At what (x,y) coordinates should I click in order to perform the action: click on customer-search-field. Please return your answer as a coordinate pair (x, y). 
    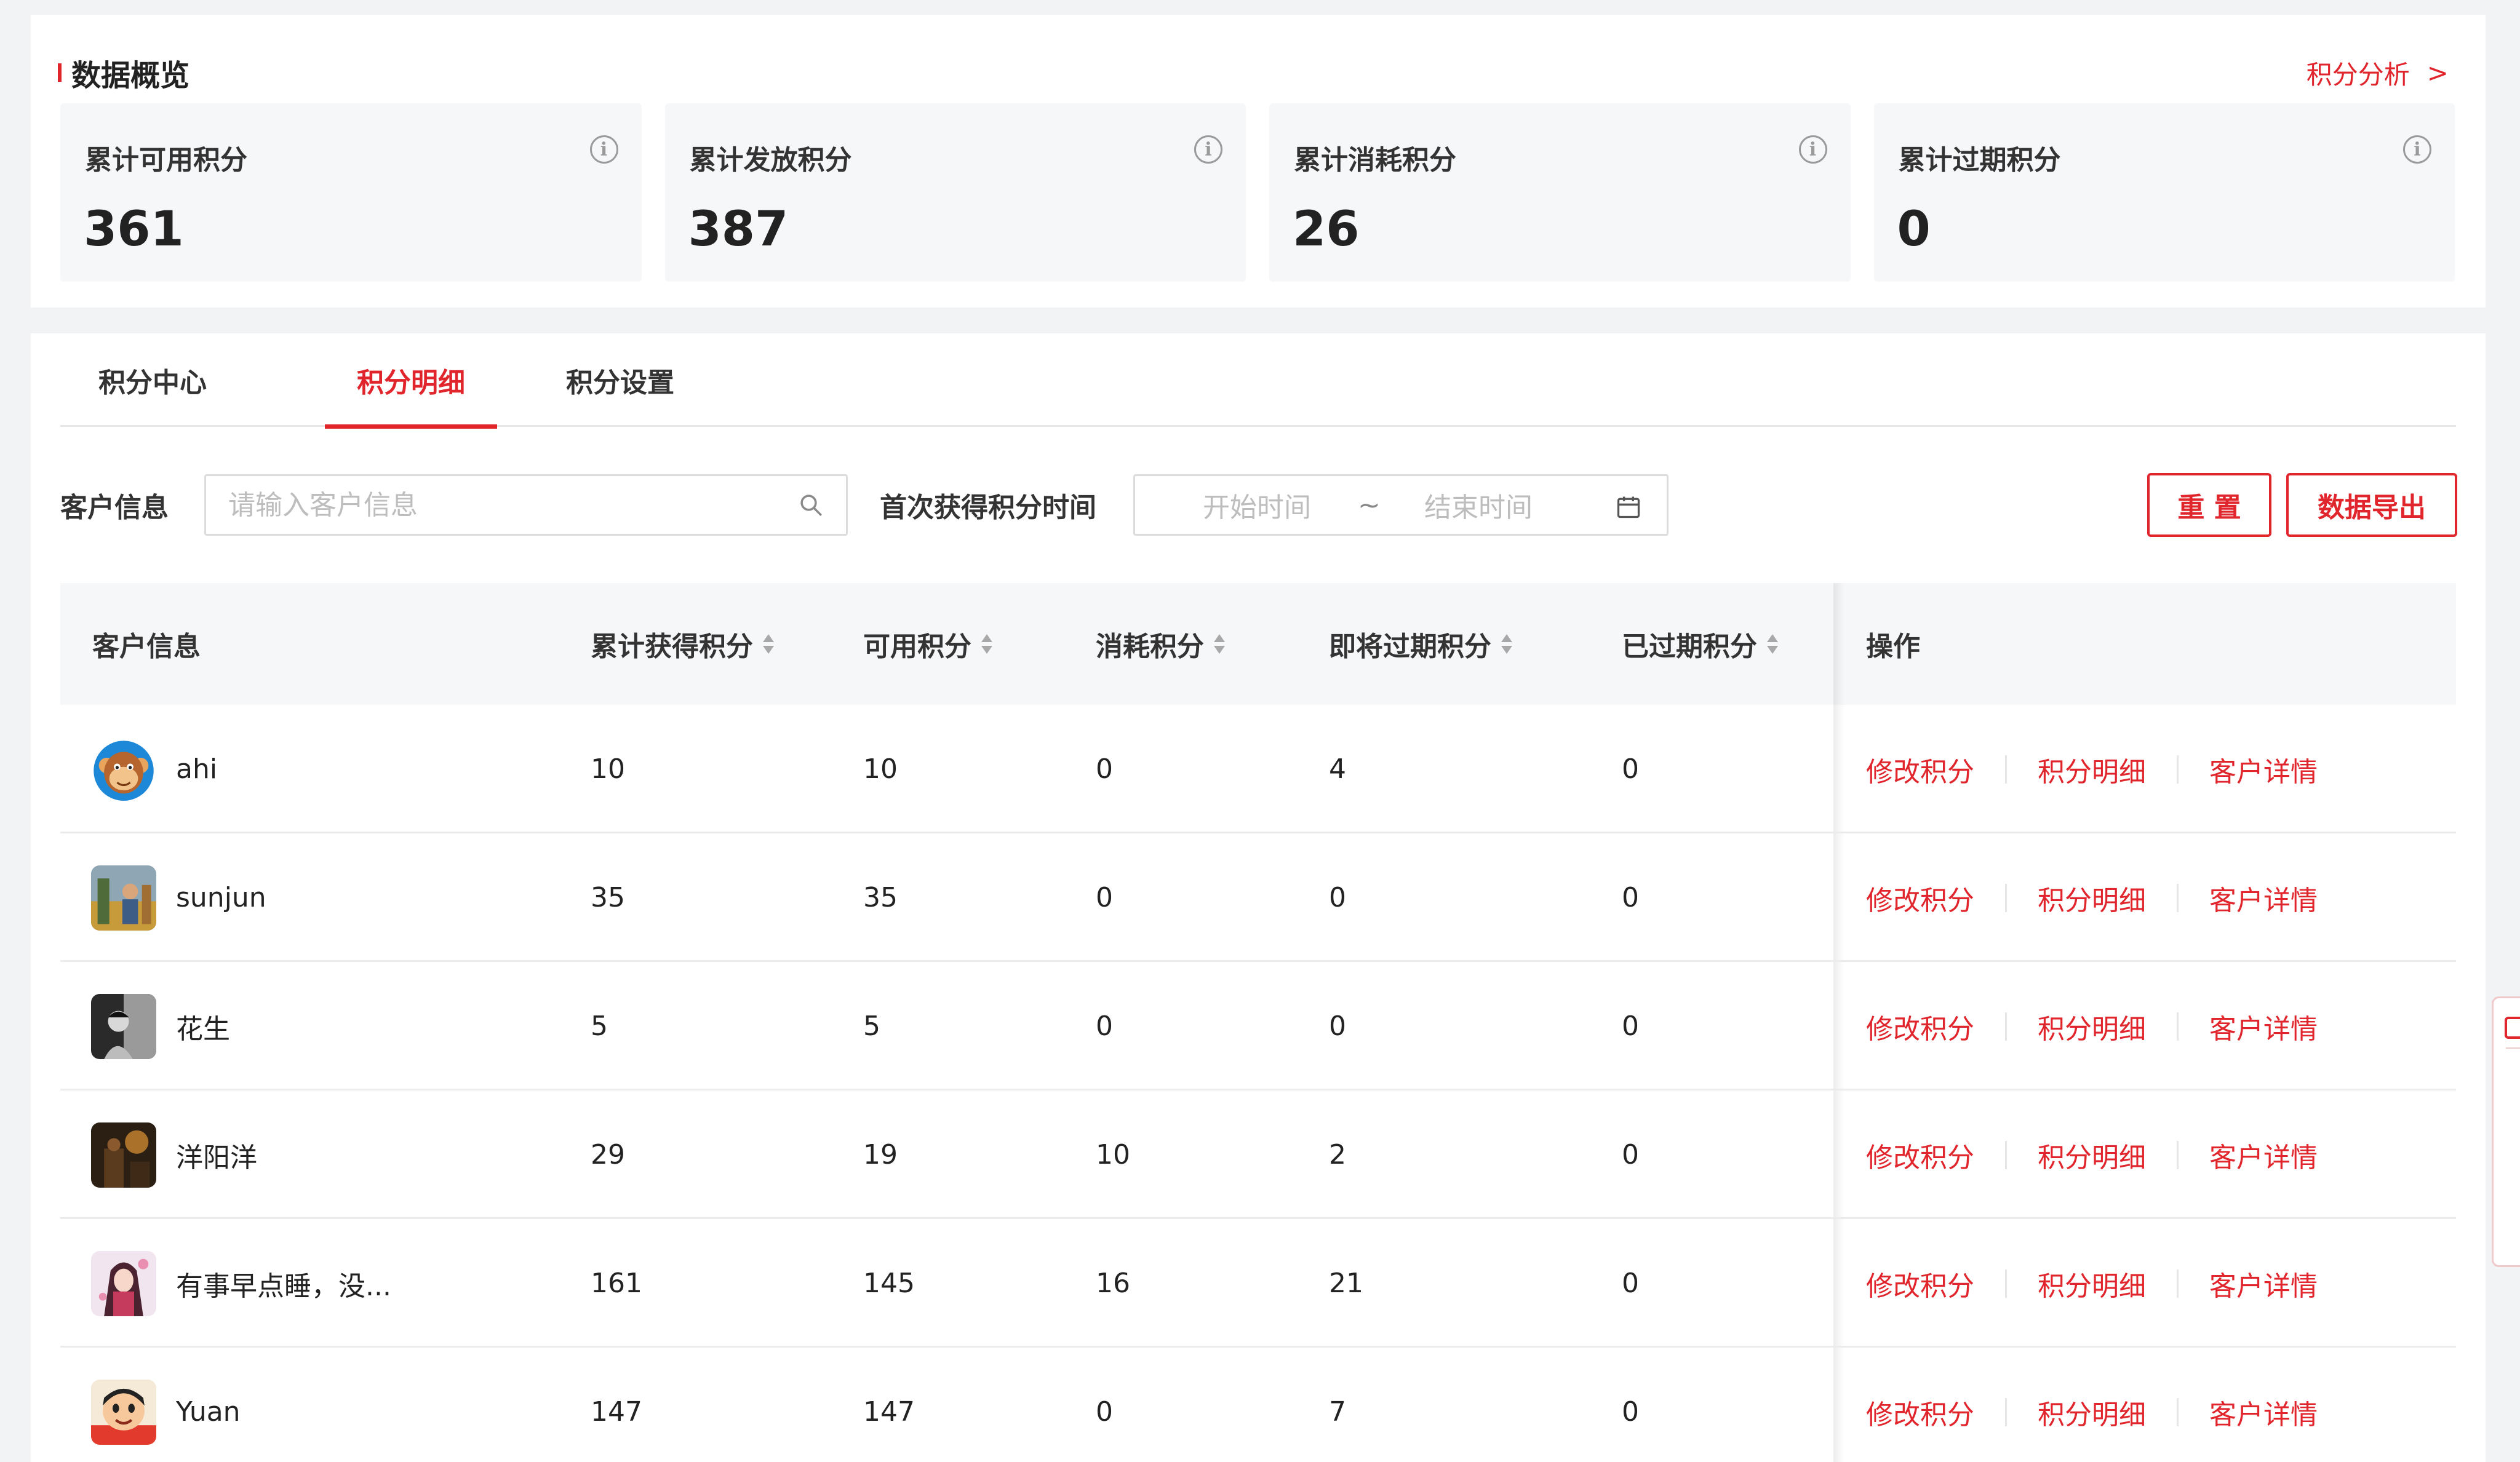
    Looking at the image, I should click on (526, 505).